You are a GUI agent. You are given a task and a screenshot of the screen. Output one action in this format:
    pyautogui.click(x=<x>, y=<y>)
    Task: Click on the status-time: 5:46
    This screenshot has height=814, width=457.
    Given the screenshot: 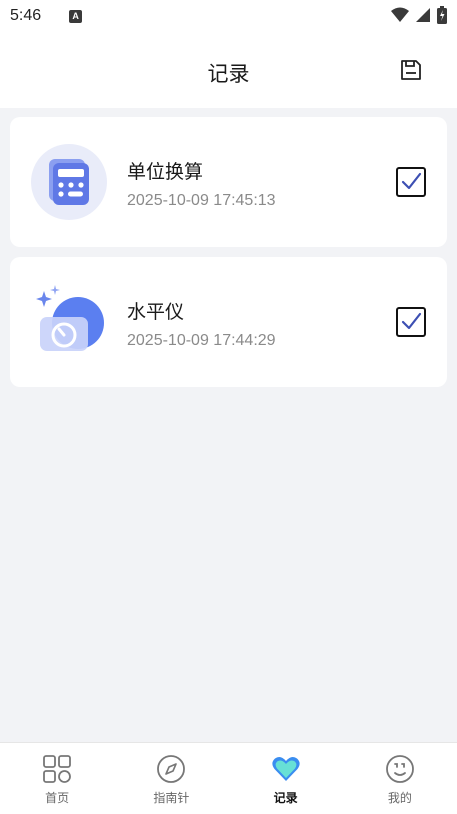 What is the action you would take?
    pyautogui.click(x=26, y=15)
    